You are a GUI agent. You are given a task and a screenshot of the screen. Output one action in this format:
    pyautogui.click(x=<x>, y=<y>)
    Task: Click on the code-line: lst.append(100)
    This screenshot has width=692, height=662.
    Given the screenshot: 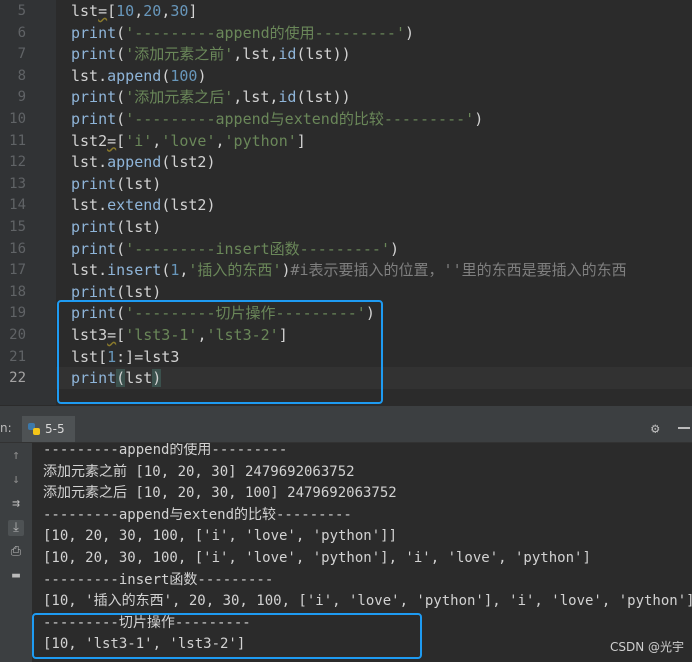 What is the action you would take?
    pyautogui.click(x=138, y=76)
    